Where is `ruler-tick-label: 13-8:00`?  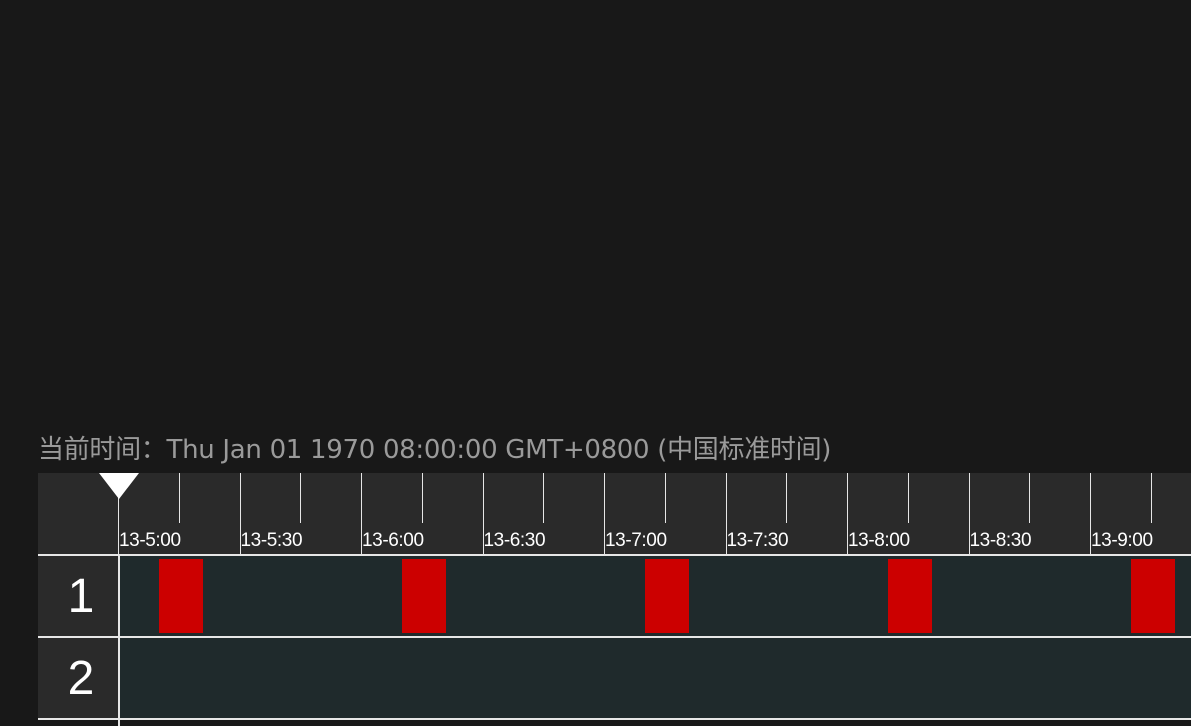
ruler-tick-label: 13-8:00 is located at coordinates (879, 540).